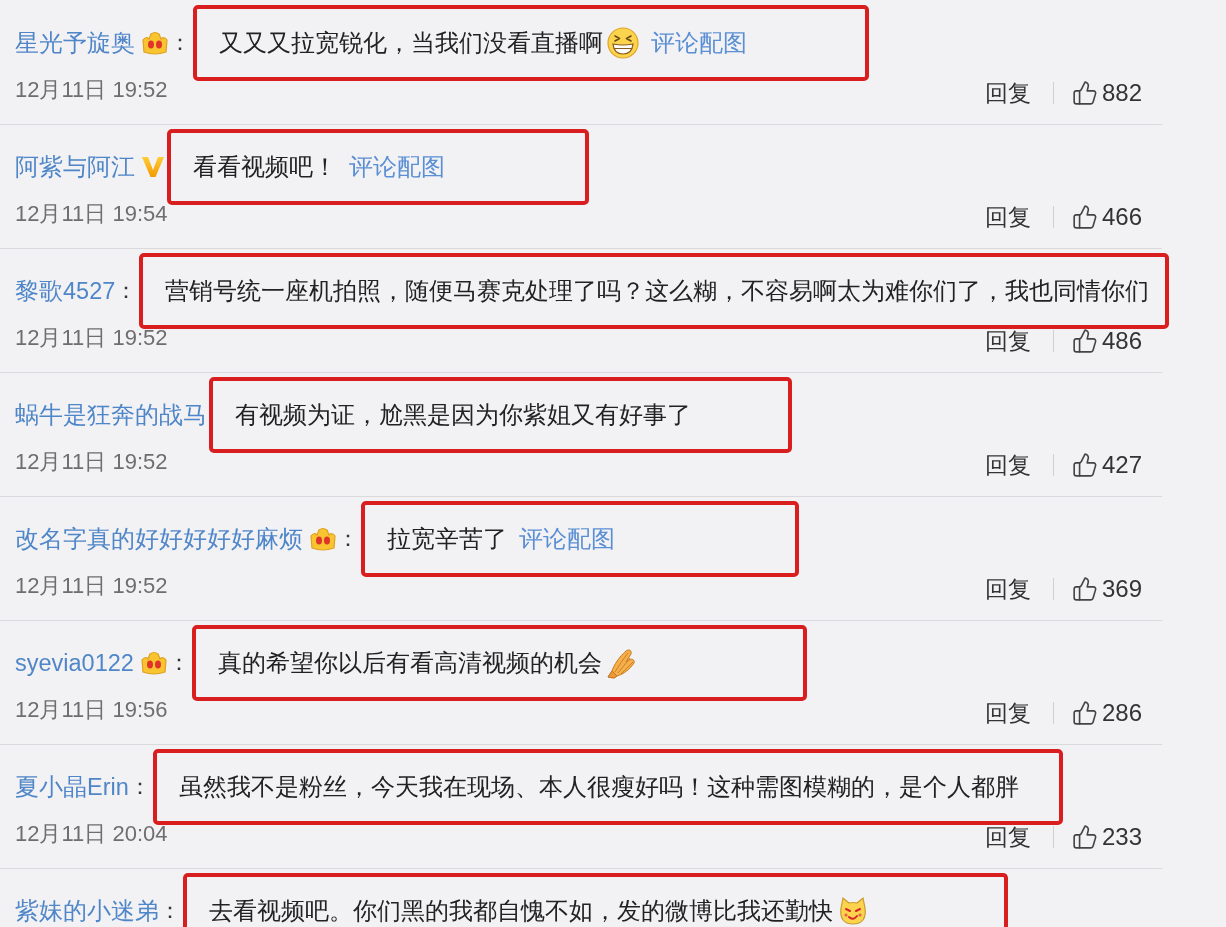 The image size is (1226, 927). Describe the element at coordinates (598, 787) in the screenshot. I see `comment-text: 虽然我不是粉丝，今天我在现场、本人很瘦好吗！这种需图模糊的，是个人都胖` at that location.